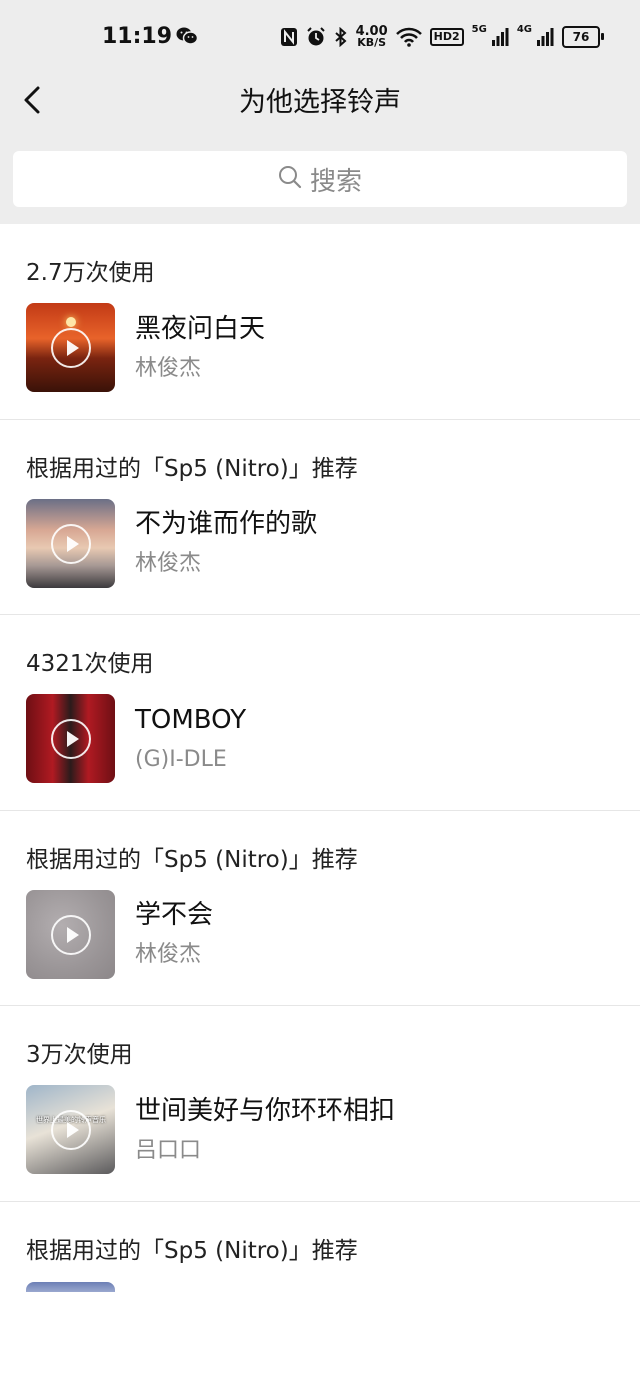  I want to click on search-input: 搜索, so click(320, 179).